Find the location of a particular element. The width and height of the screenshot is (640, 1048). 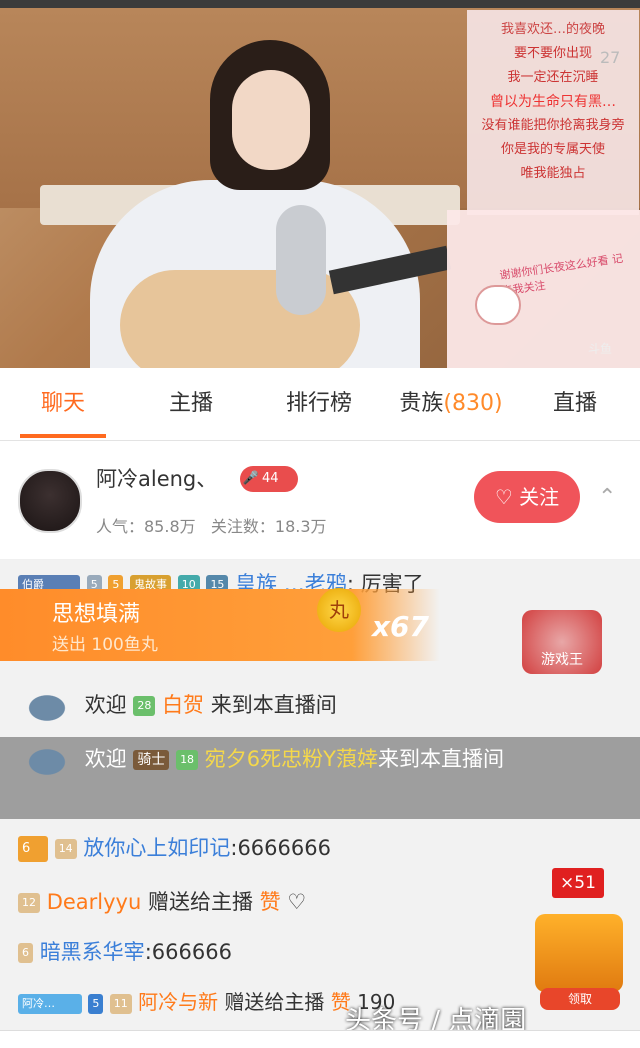

tab-noble: 贵族(830) is located at coordinates (451, 404).